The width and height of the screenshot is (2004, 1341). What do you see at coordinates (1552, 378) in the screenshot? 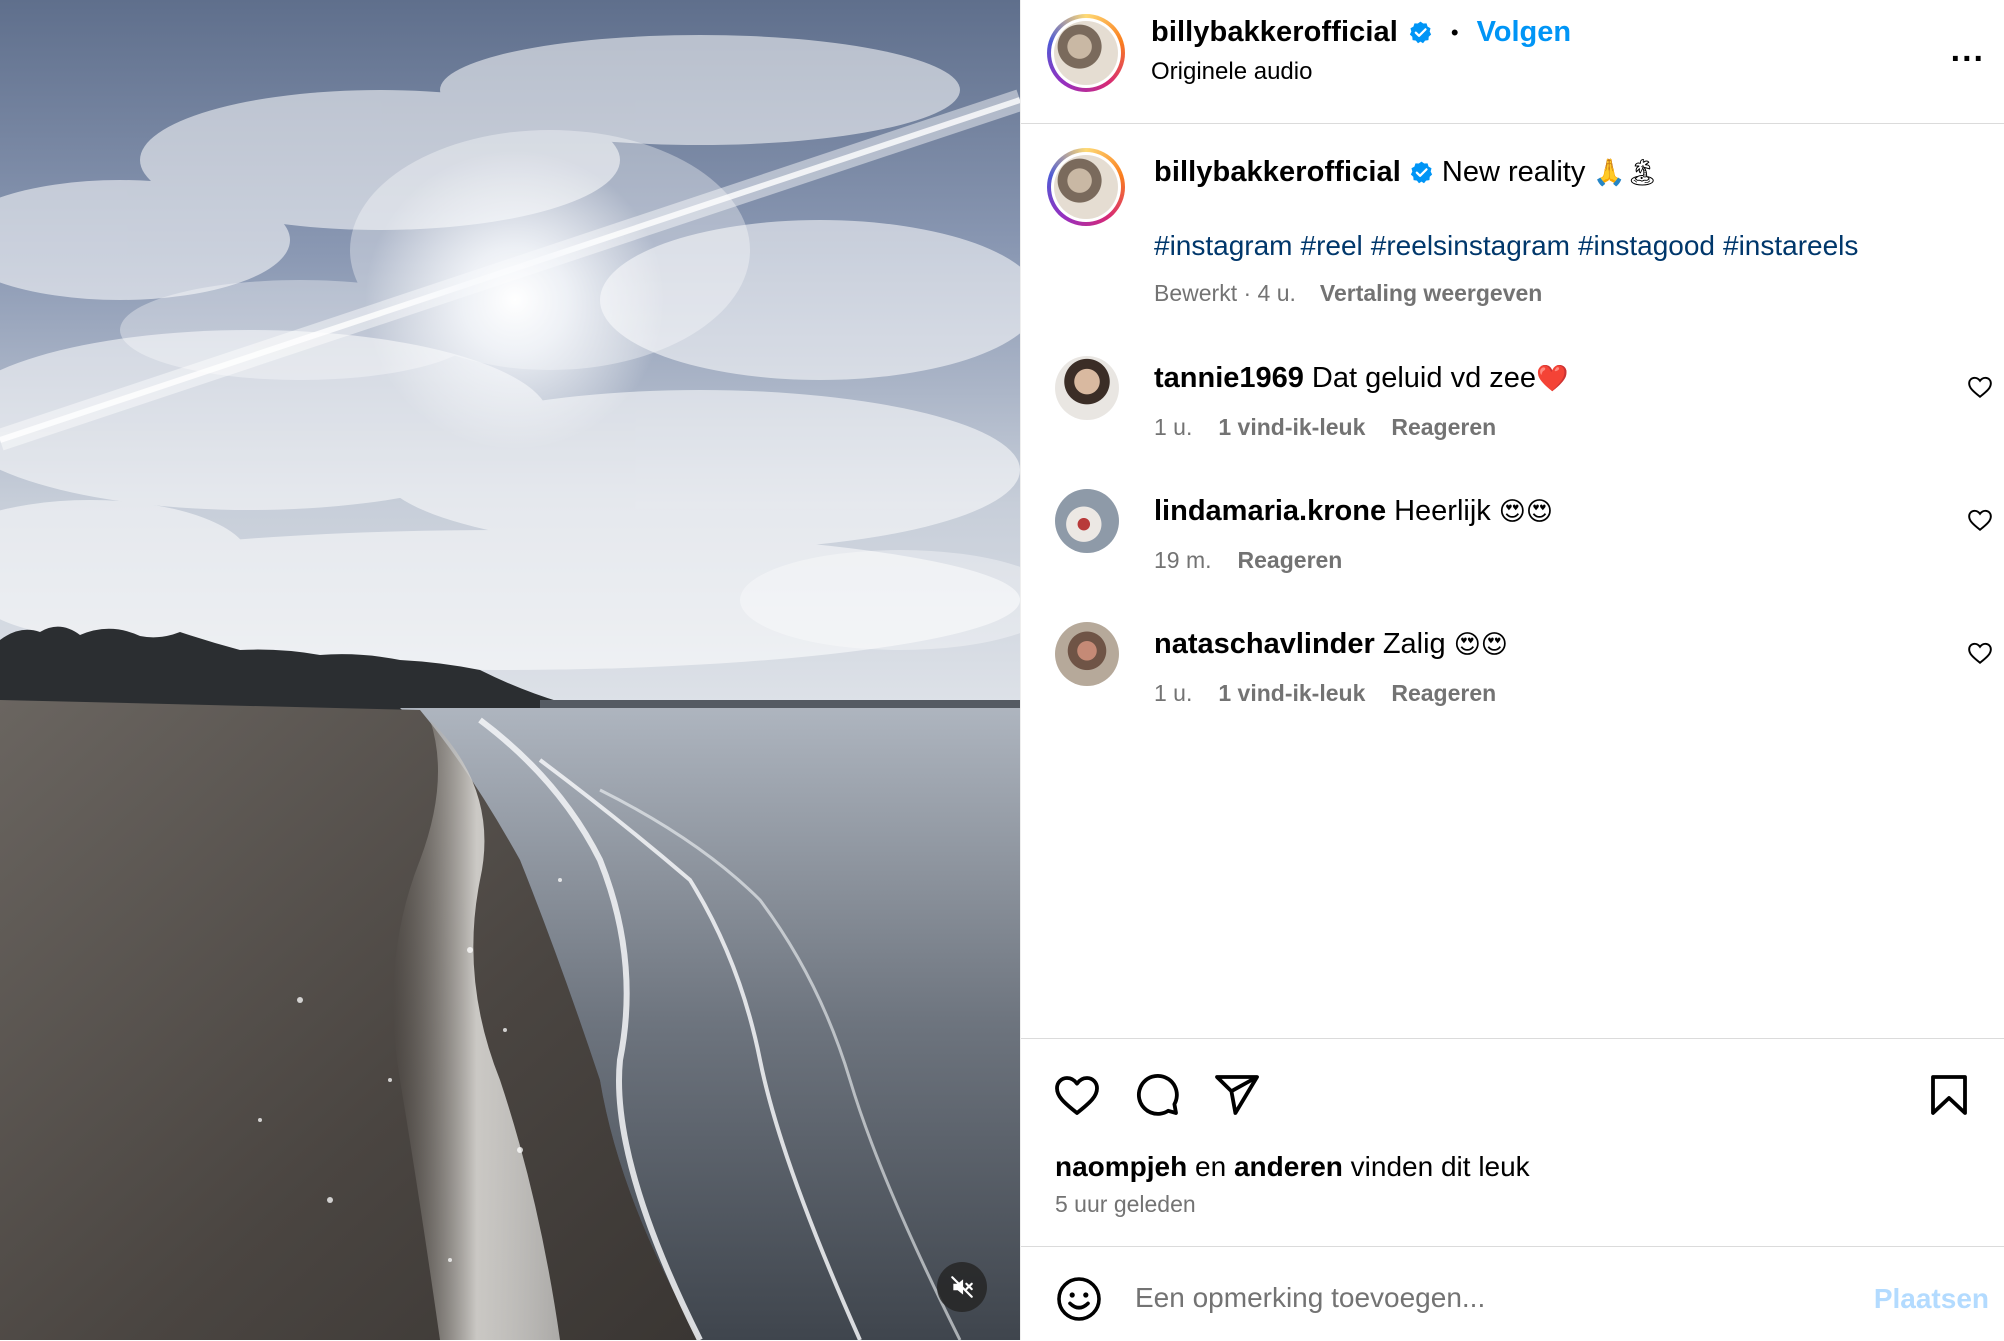
I see `comment-emoji: ❤️` at bounding box center [1552, 378].